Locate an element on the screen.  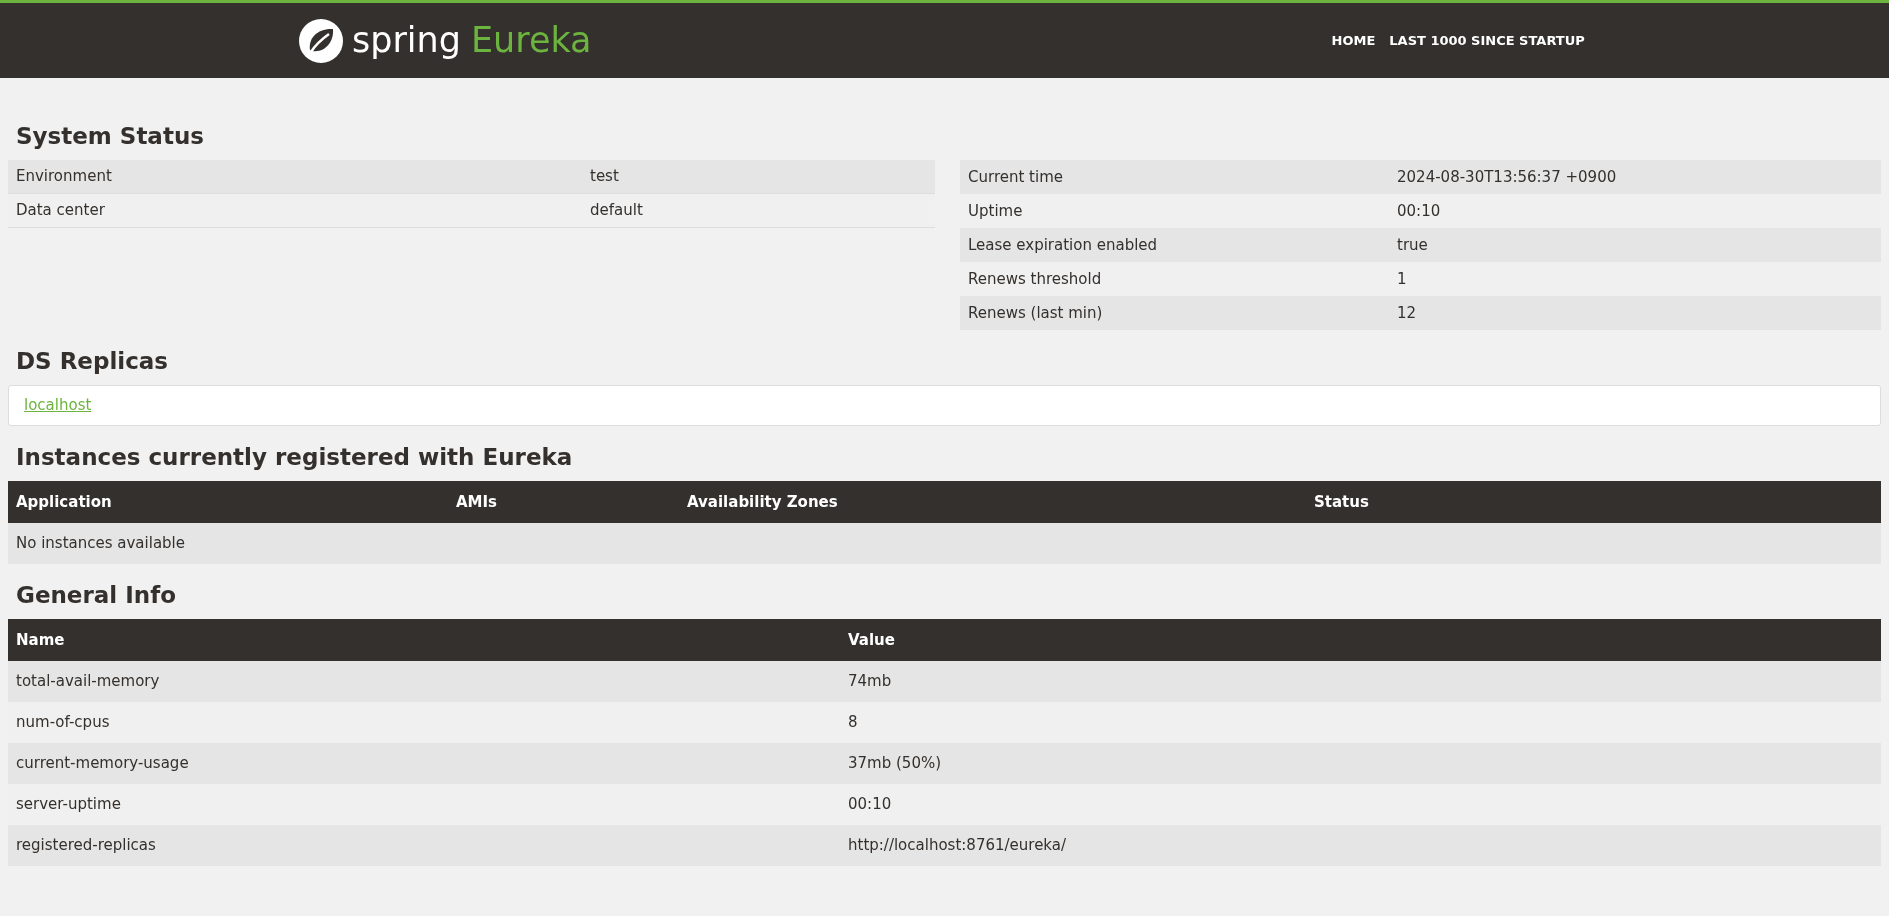
column-header: Application is located at coordinates (64, 501).